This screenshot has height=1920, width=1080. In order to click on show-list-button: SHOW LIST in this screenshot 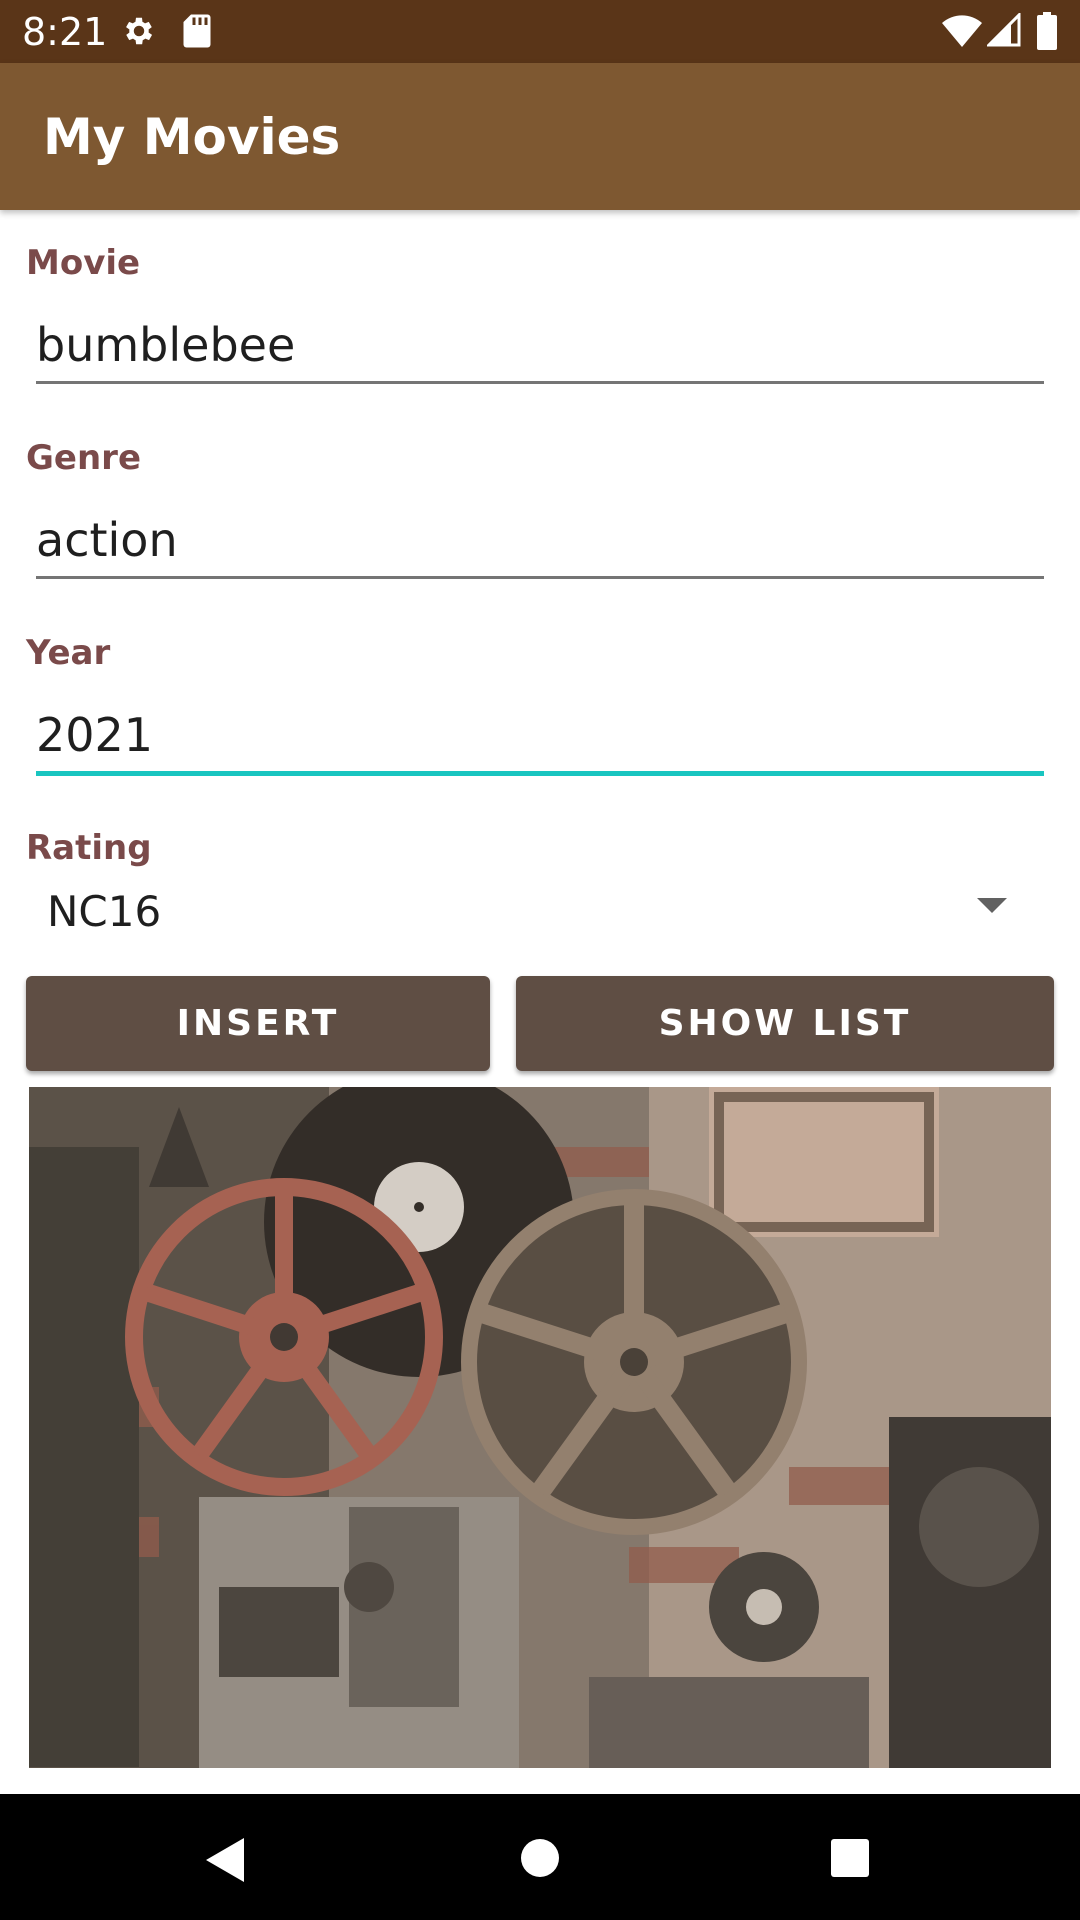, I will do `click(785, 1023)`.